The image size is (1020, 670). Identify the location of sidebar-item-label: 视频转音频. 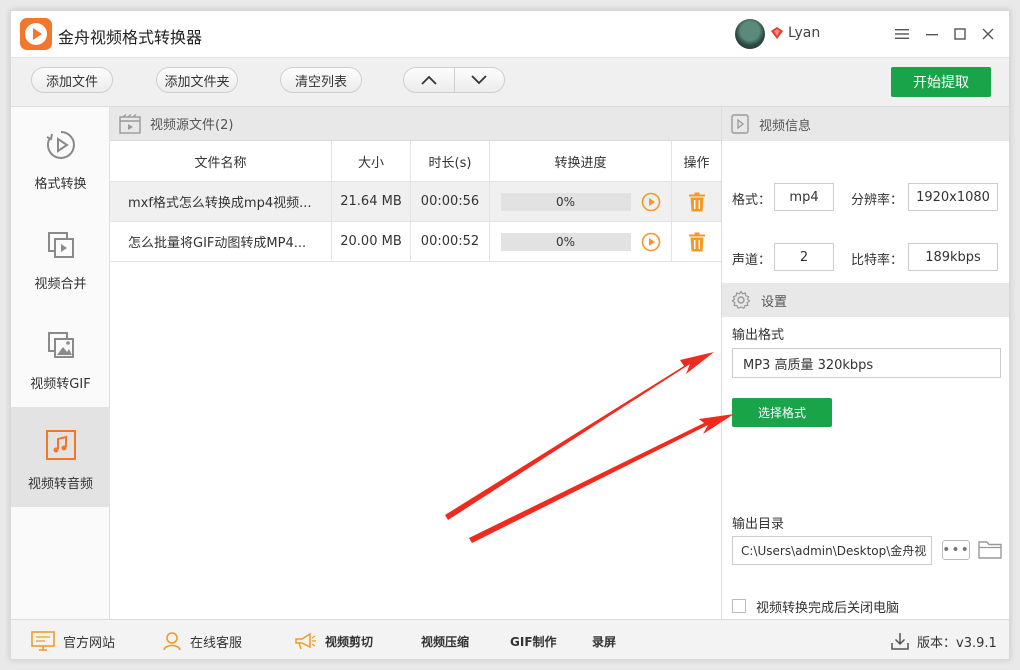
(60, 484).